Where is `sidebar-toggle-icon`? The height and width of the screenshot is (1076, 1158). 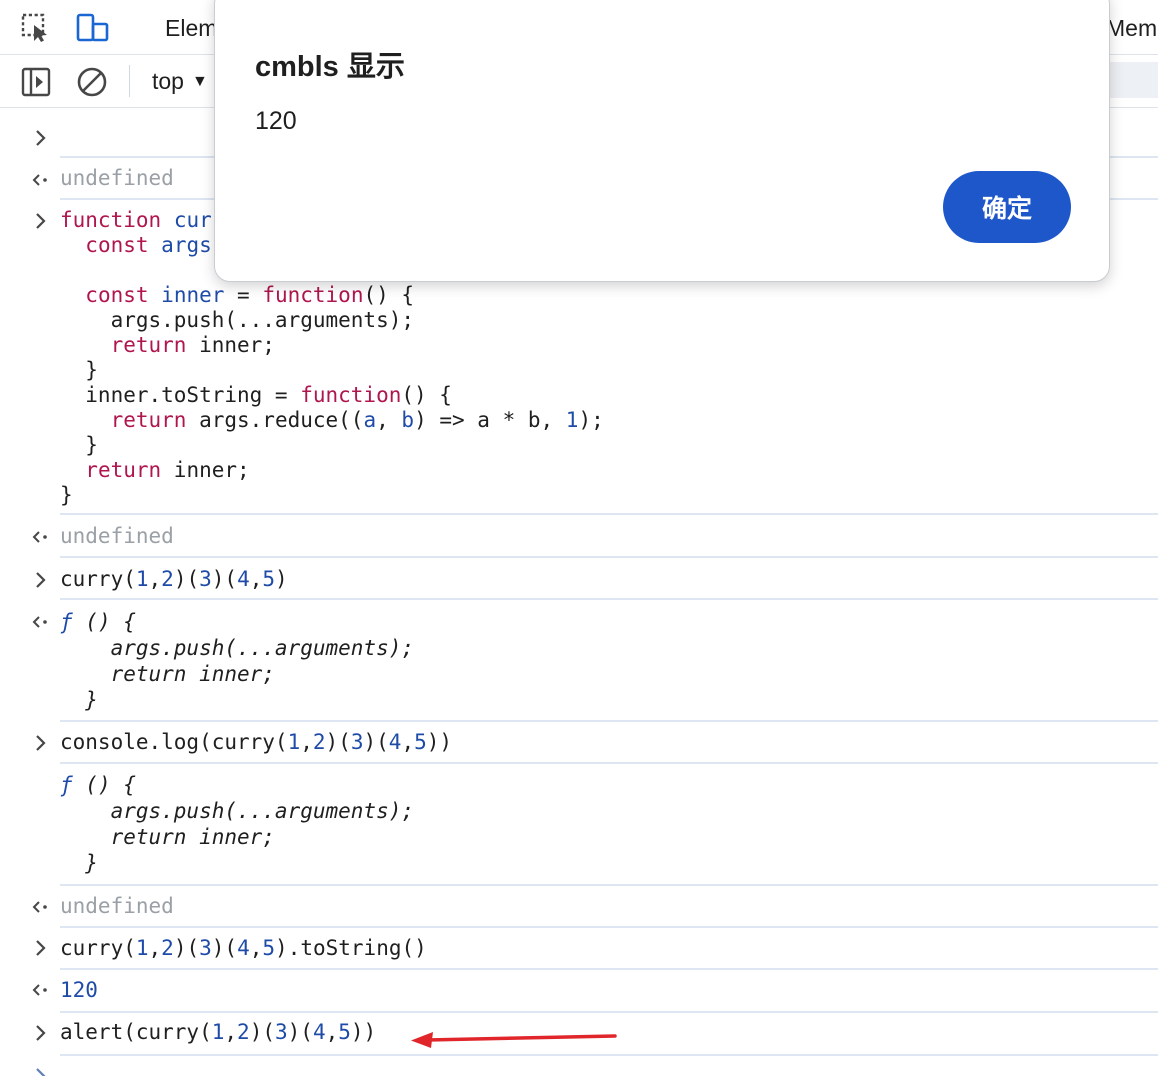
sidebar-toggle-icon is located at coordinates (37, 83).